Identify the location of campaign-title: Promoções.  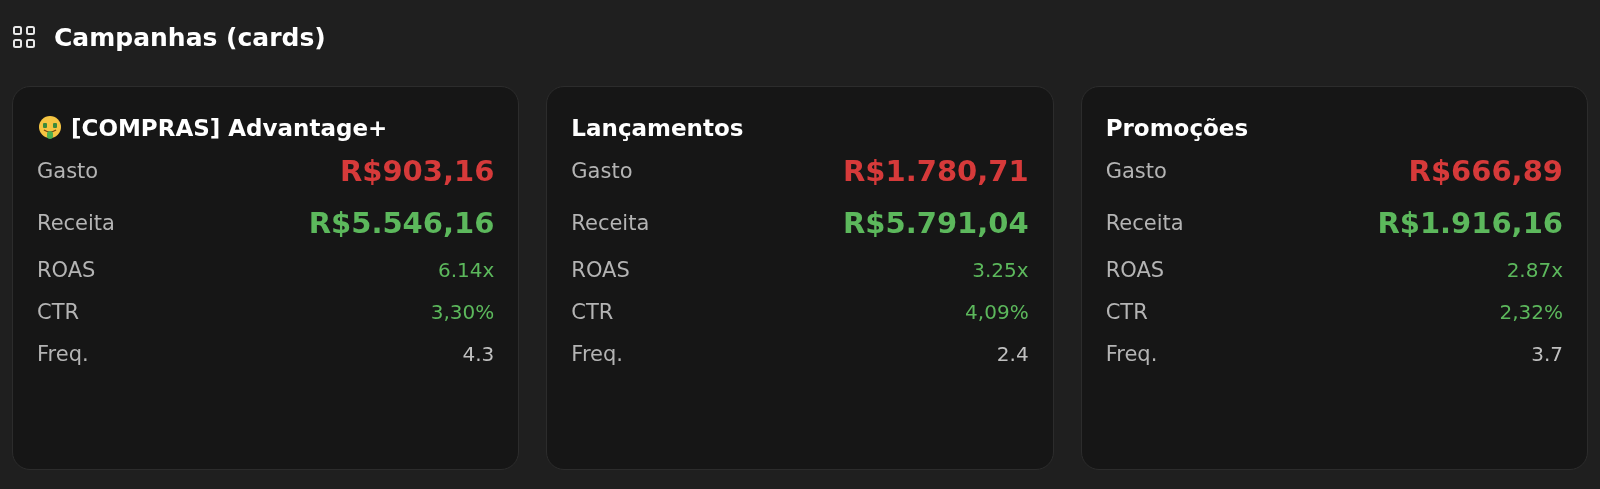
(1177, 128).